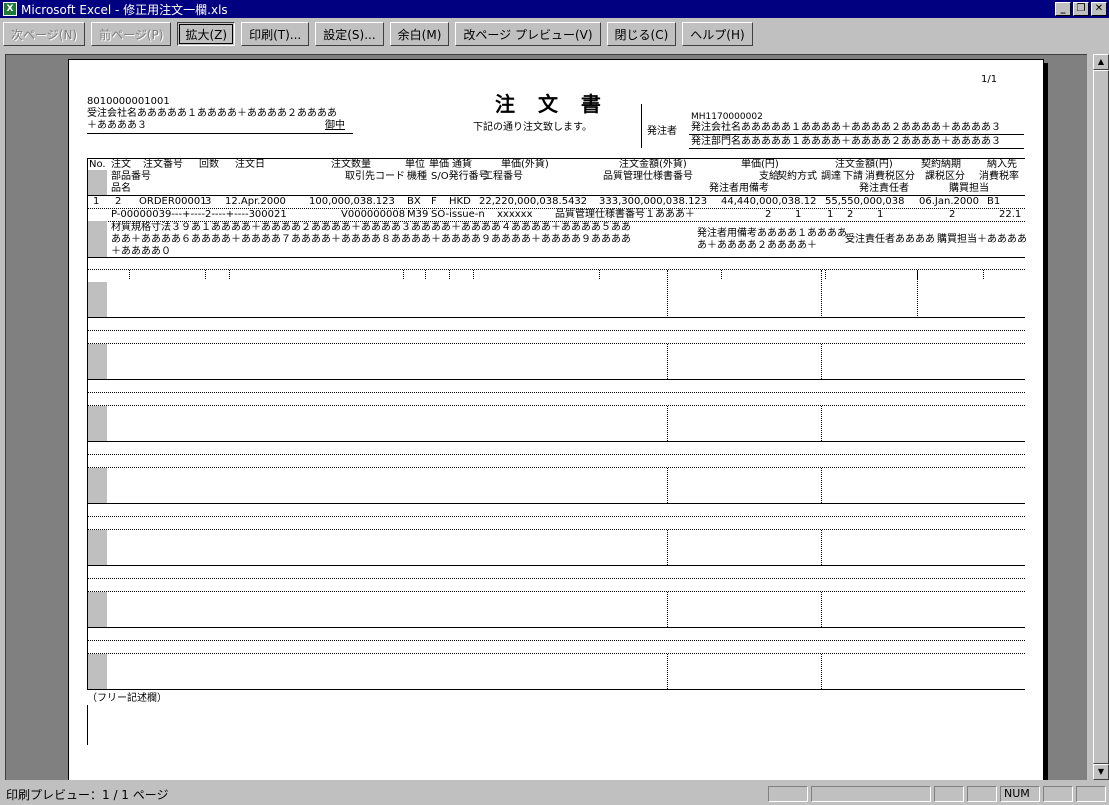  I want to click on header-unit-price-jpy: 単価(円), so click(760, 164).